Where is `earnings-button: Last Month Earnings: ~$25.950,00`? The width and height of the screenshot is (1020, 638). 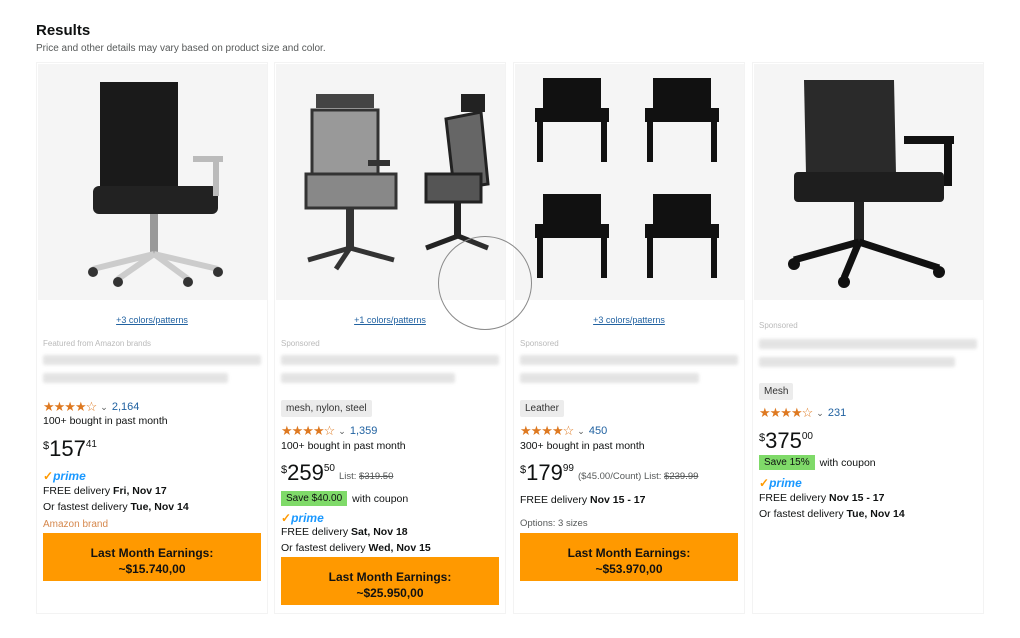
earnings-button: Last Month Earnings: ~$25.950,00 is located at coordinates (390, 581).